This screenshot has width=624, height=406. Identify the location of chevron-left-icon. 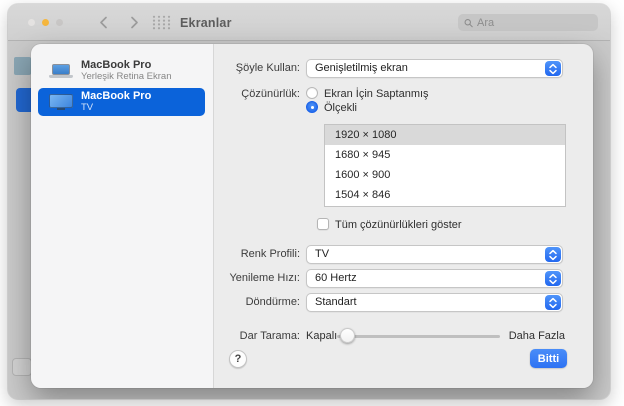
(103, 22).